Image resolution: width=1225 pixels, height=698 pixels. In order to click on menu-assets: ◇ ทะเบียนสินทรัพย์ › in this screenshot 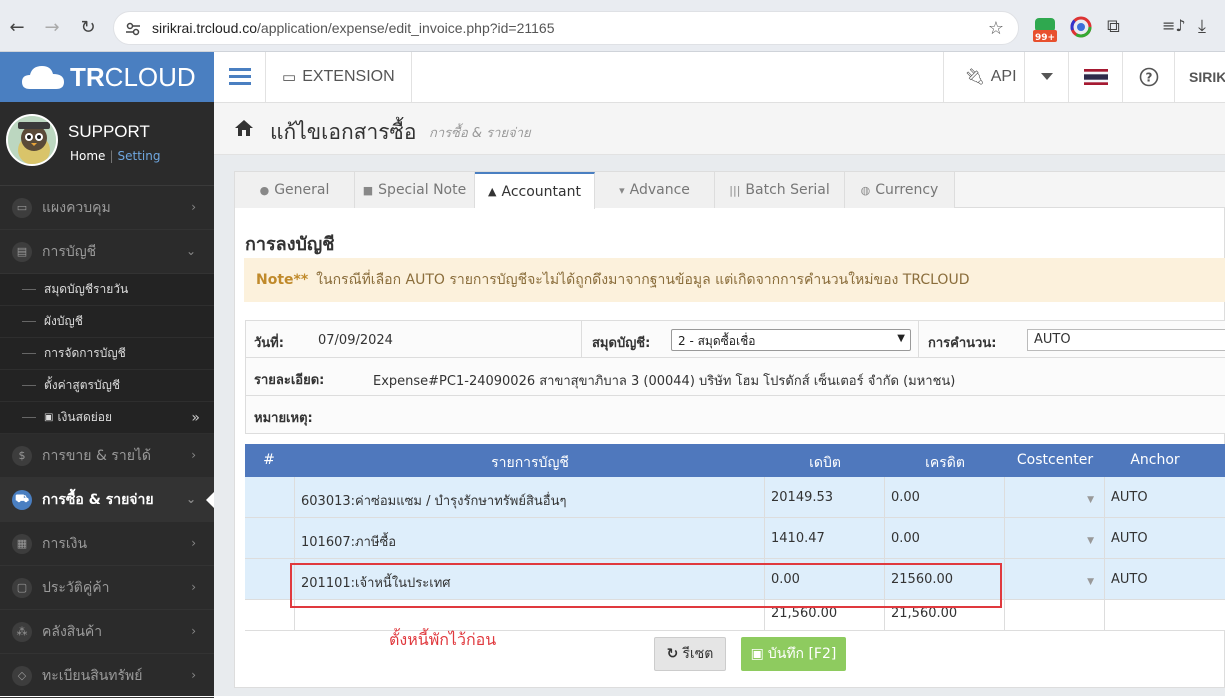, I will do `click(107, 676)`.